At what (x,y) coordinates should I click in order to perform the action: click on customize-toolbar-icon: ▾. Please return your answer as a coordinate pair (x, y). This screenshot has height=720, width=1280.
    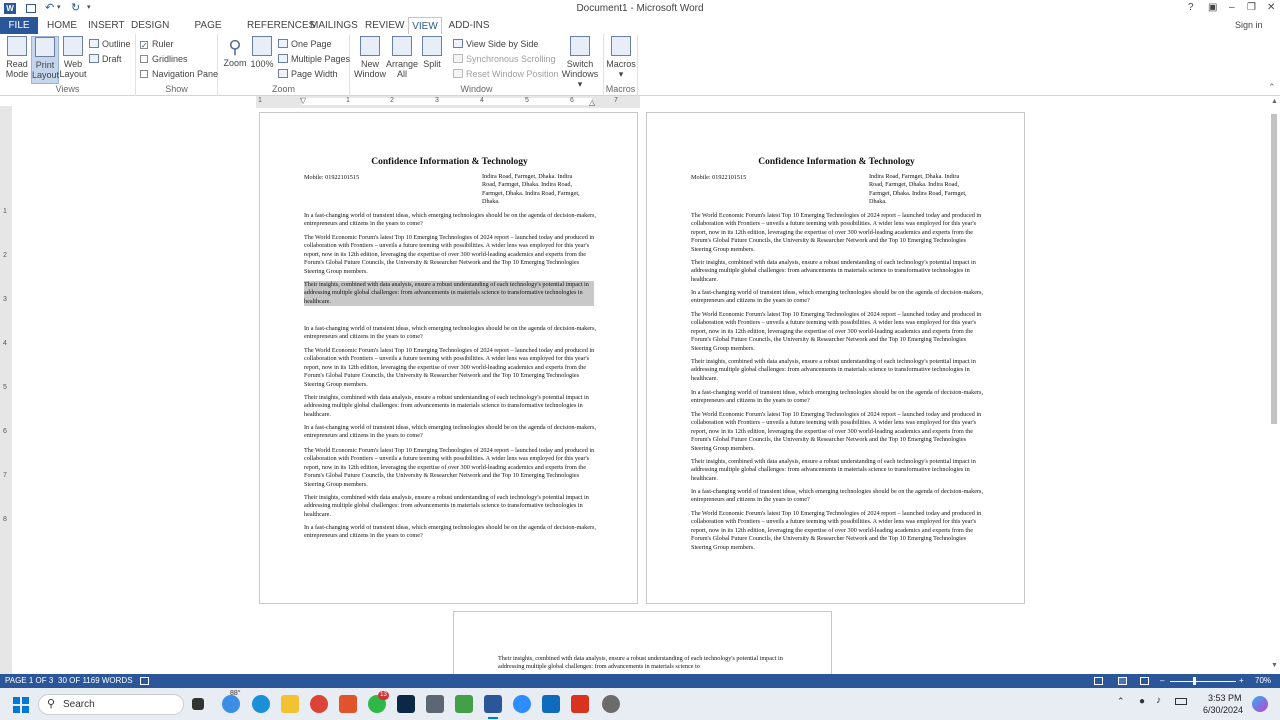
    Looking at the image, I should click on (89, 7).